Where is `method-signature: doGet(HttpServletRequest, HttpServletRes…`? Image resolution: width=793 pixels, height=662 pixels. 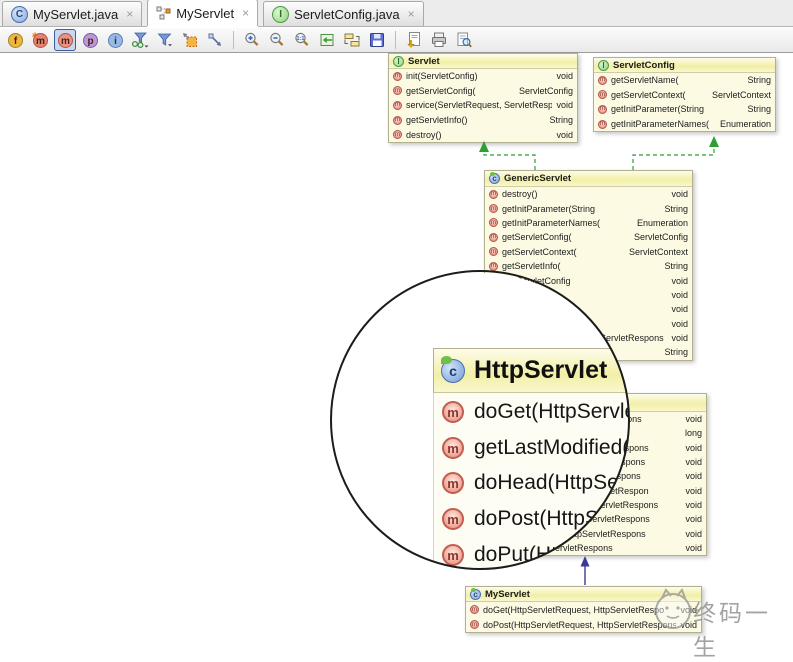
method-signature: doGet(HttpServletRequest, HttpServletRes… is located at coordinates (574, 609).